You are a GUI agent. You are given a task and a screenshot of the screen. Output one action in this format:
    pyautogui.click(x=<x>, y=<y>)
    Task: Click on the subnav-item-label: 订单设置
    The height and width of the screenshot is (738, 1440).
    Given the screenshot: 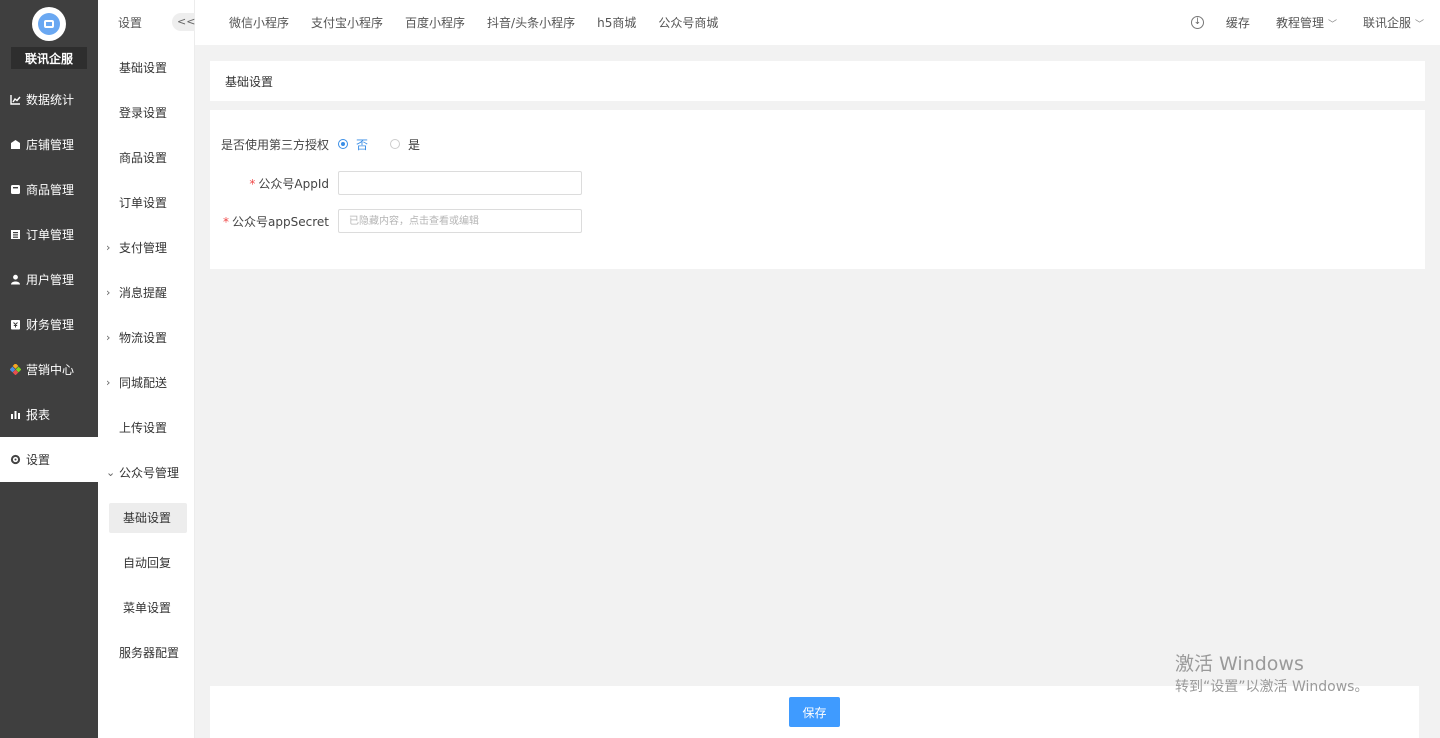 What is the action you would take?
    pyautogui.click(x=143, y=203)
    